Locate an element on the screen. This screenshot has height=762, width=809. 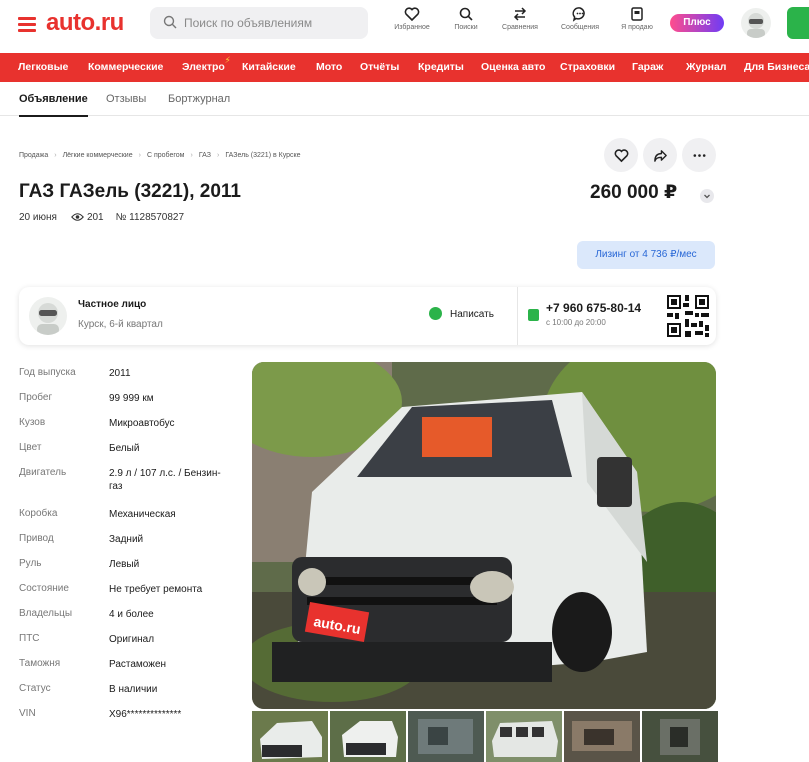
searches-button: Поиски is located at coordinates (466, 18).